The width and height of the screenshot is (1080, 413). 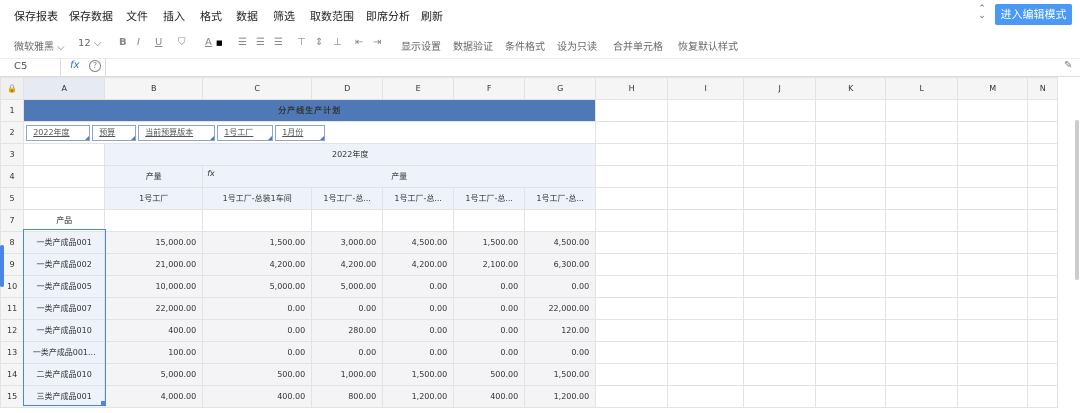 I want to click on merge-cells-button: 合并单元格, so click(x=638, y=45).